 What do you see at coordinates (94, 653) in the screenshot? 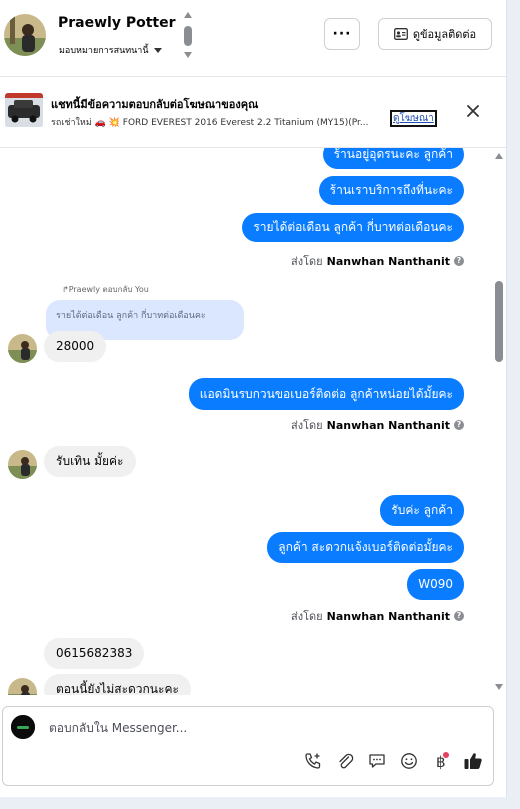
I see `incoming-message: 0615682383` at bounding box center [94, 653].